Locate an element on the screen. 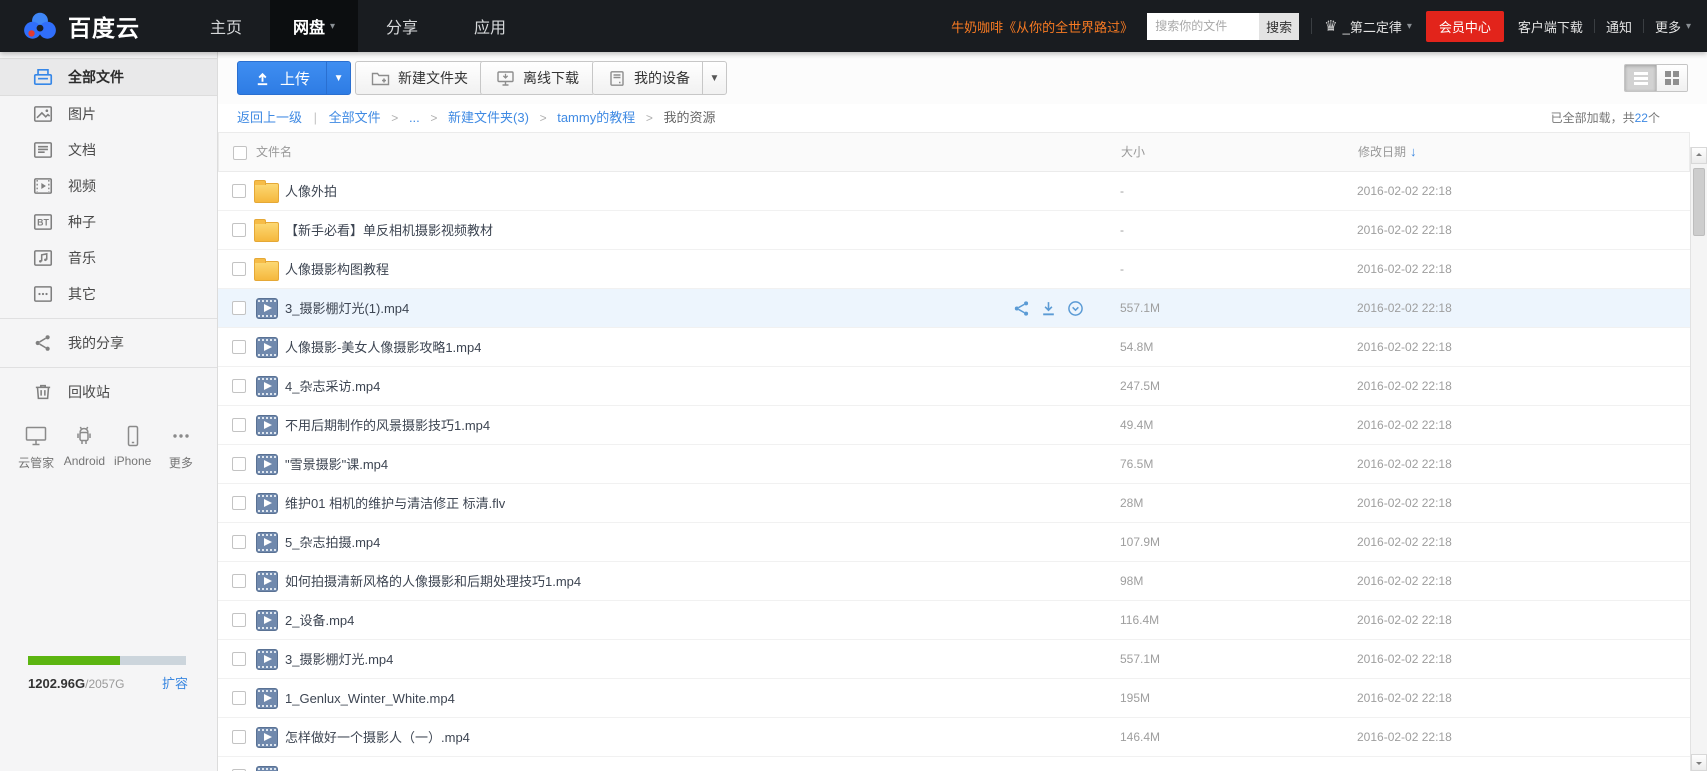 The width and height of the screenshot is (1707, 771). select-all-checkbox is located at coordinates (240, 153).